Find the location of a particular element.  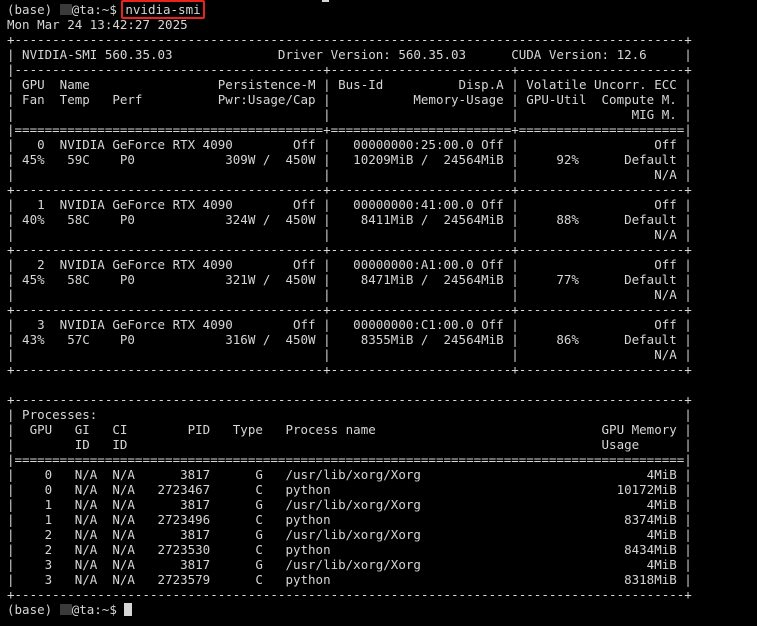

output-line: | Processes: | is located at coordinates (349, 414).